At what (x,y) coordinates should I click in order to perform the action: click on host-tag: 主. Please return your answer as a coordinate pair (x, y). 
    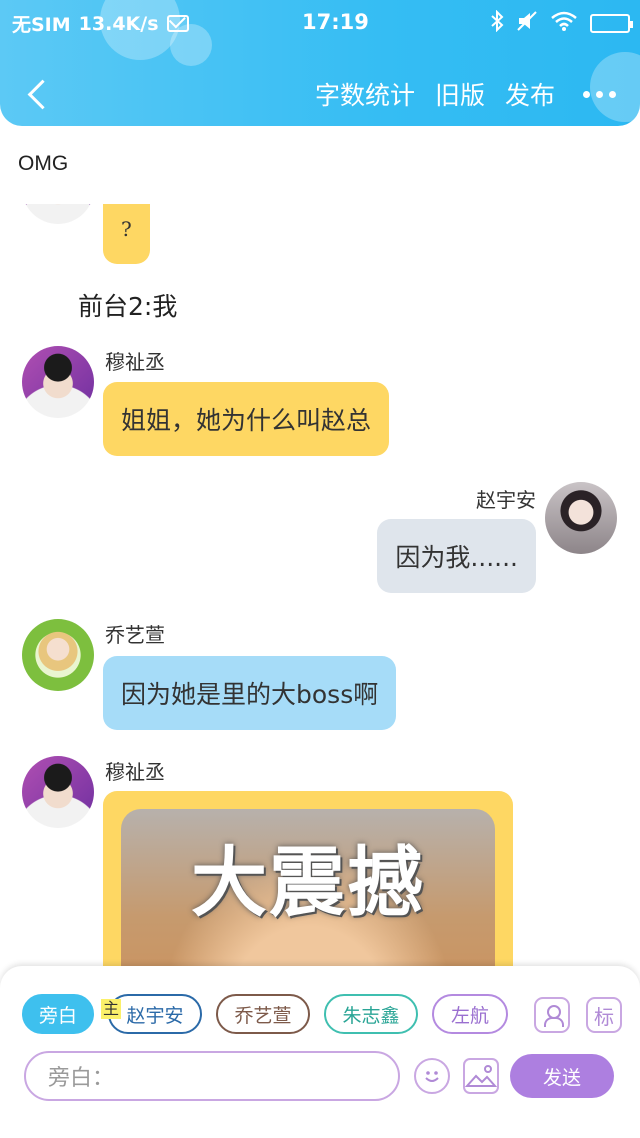
    Looking at the image, I should click on (111, 1009).